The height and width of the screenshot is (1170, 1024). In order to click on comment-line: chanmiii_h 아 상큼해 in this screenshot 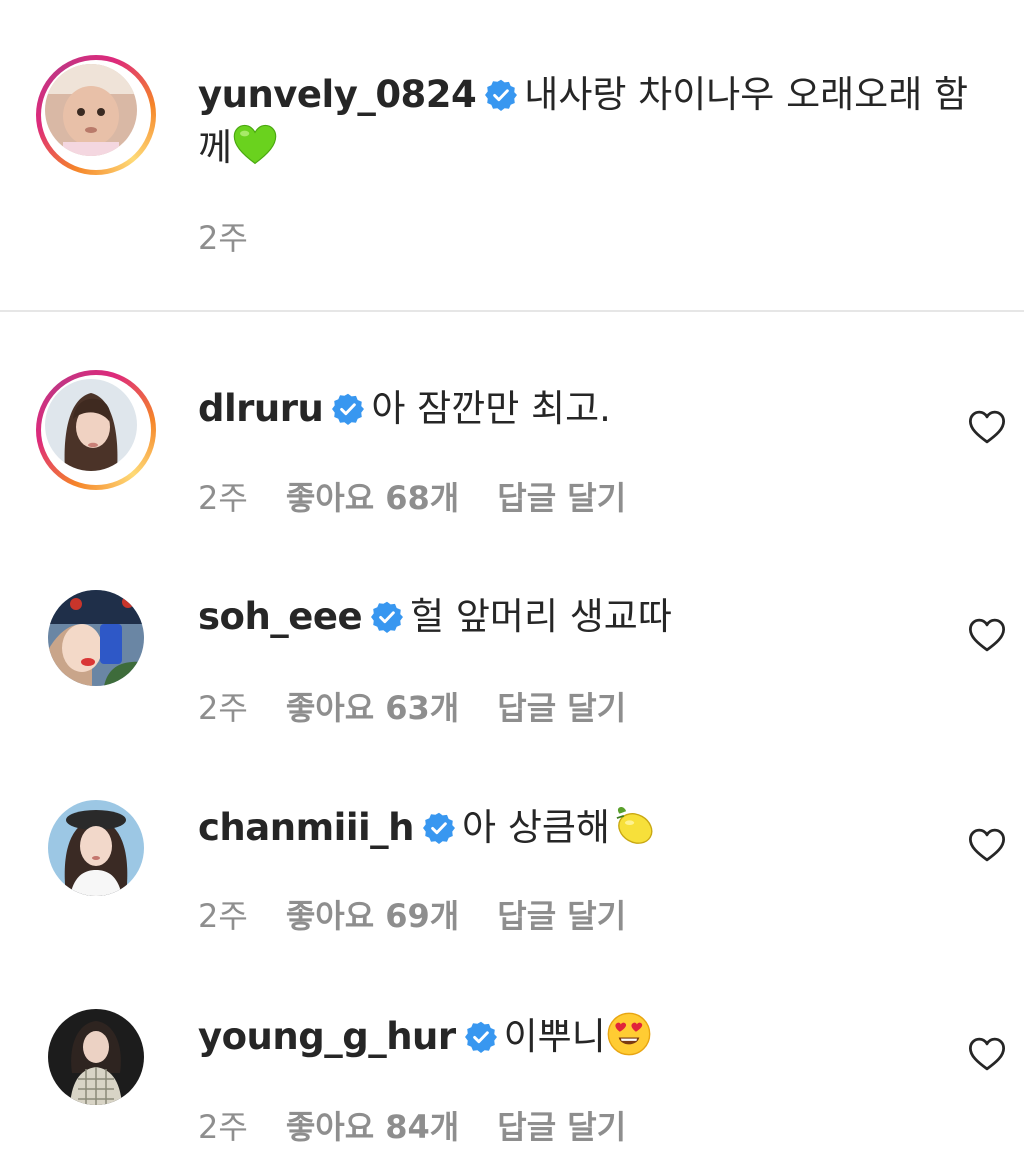, I will do `click(427, 827)`.